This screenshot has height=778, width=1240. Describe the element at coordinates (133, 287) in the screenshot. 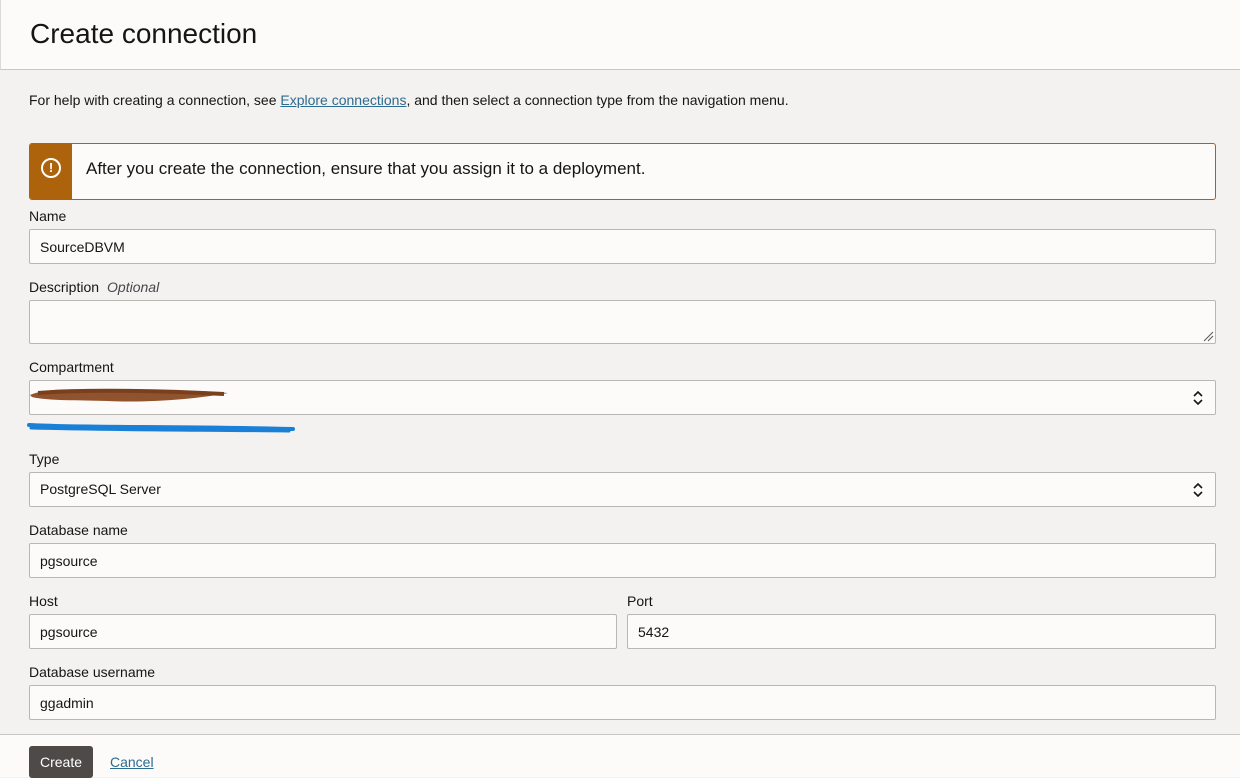

I see `optional-tag: Optional` at that location.